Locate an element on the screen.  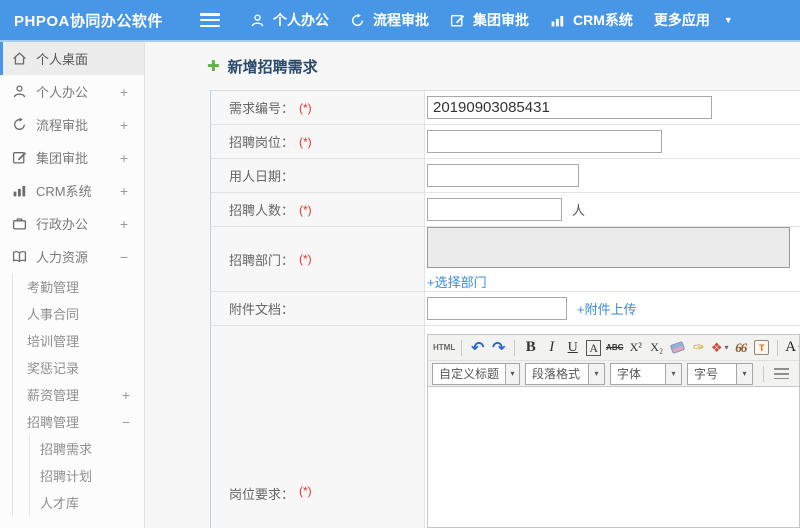
headcount-input is located at coordinates (494, 209).